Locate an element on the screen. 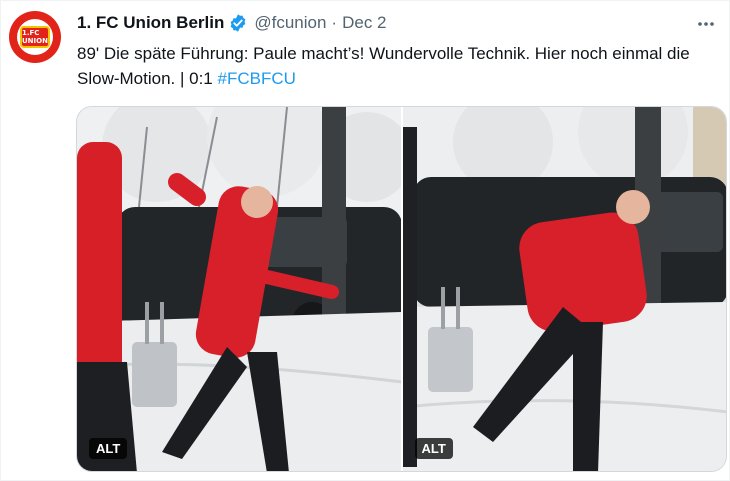  tweet-header: 1. FC Union Berlin @fcunion · Dec 2 is located at coordinates (232, 23).